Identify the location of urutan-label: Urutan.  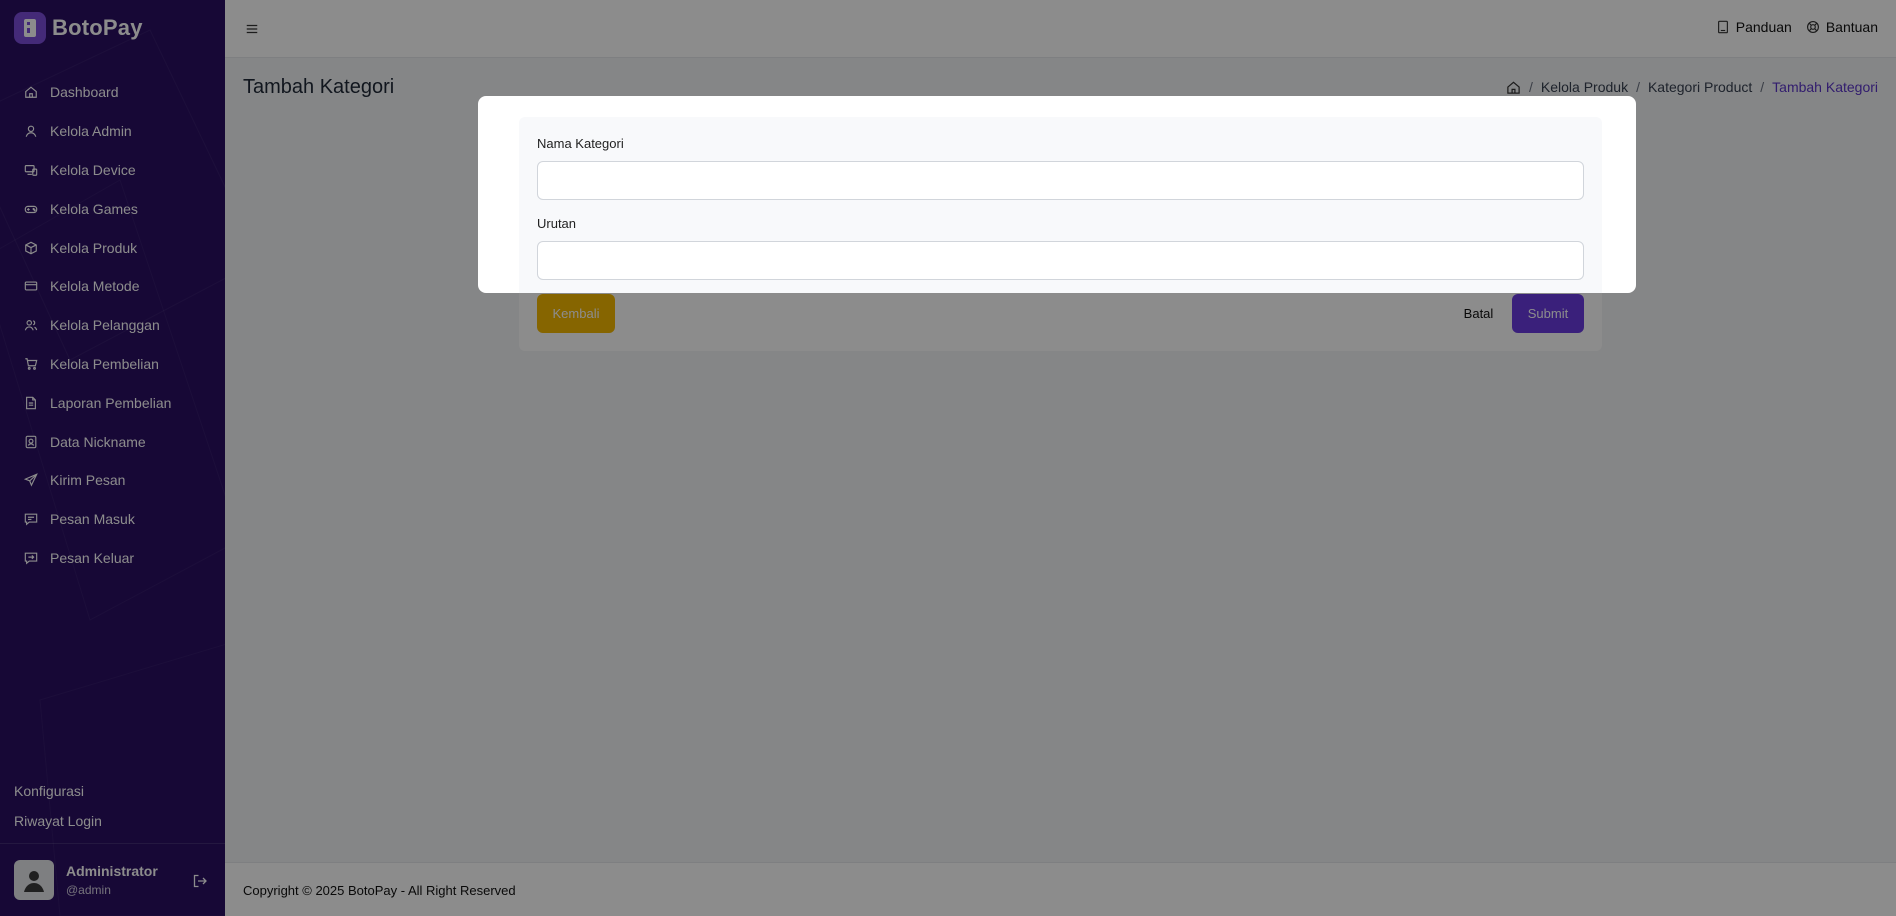
(557, 223).